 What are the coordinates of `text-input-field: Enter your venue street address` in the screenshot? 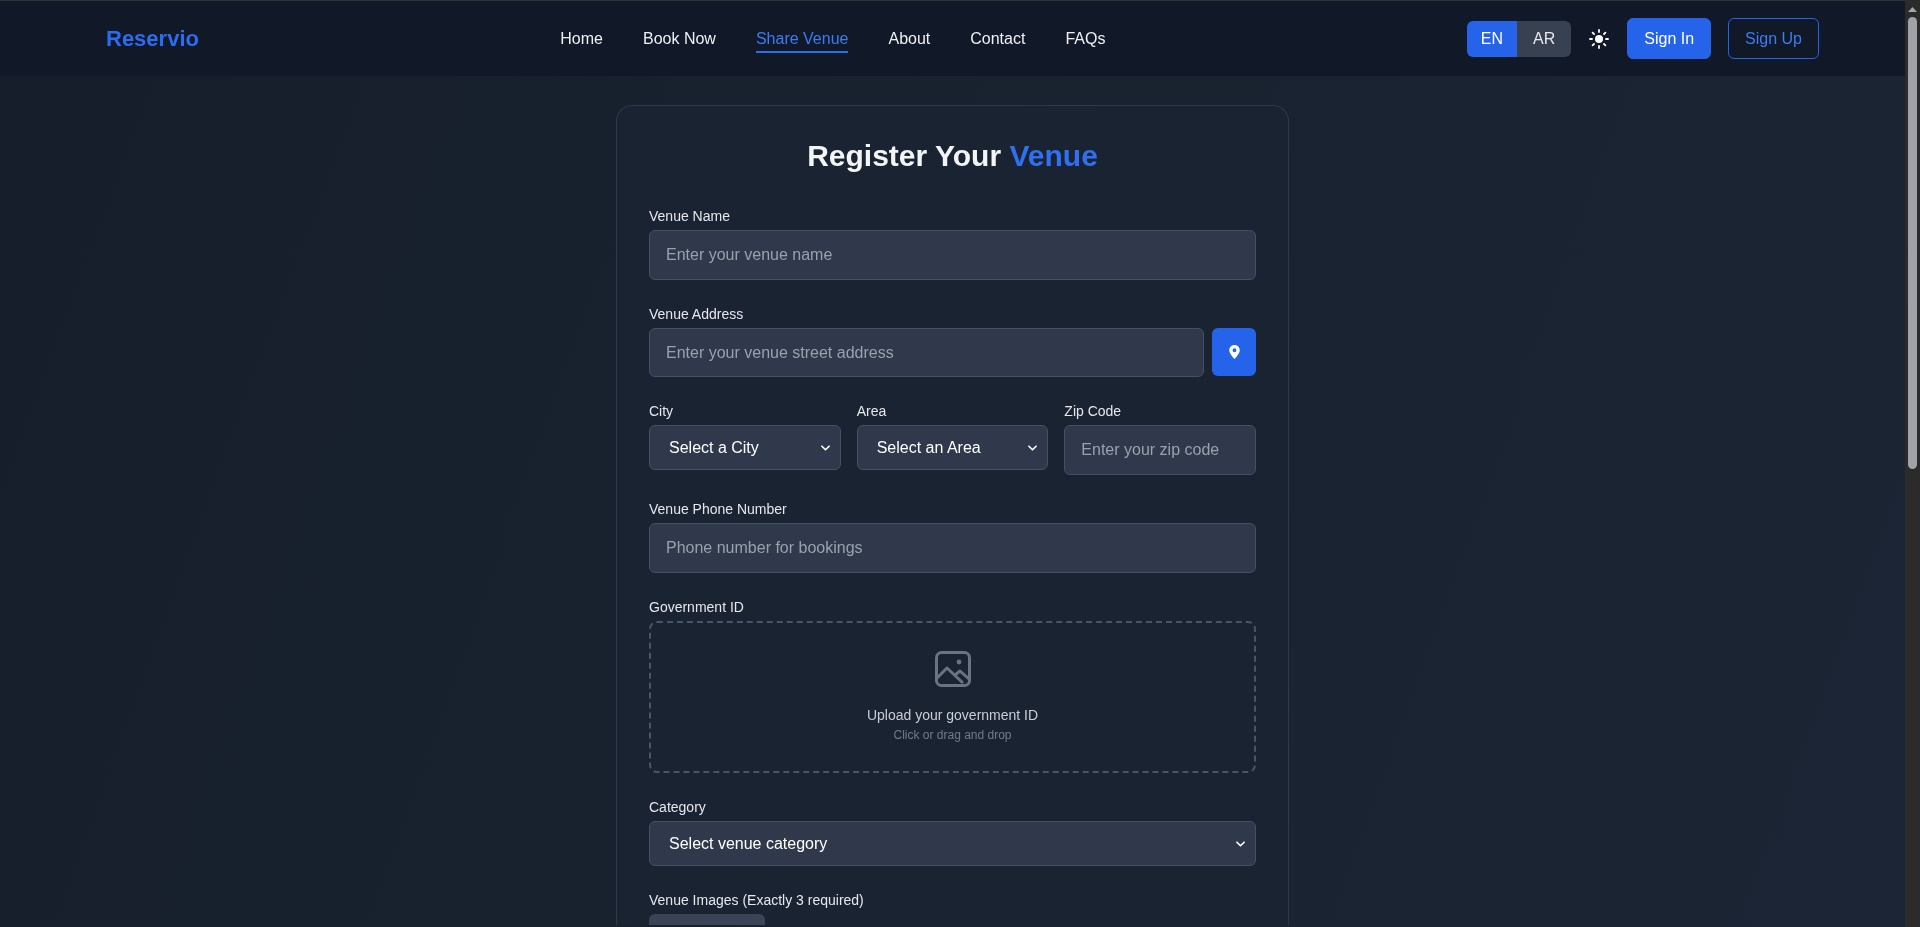 It's located at (926, 352).